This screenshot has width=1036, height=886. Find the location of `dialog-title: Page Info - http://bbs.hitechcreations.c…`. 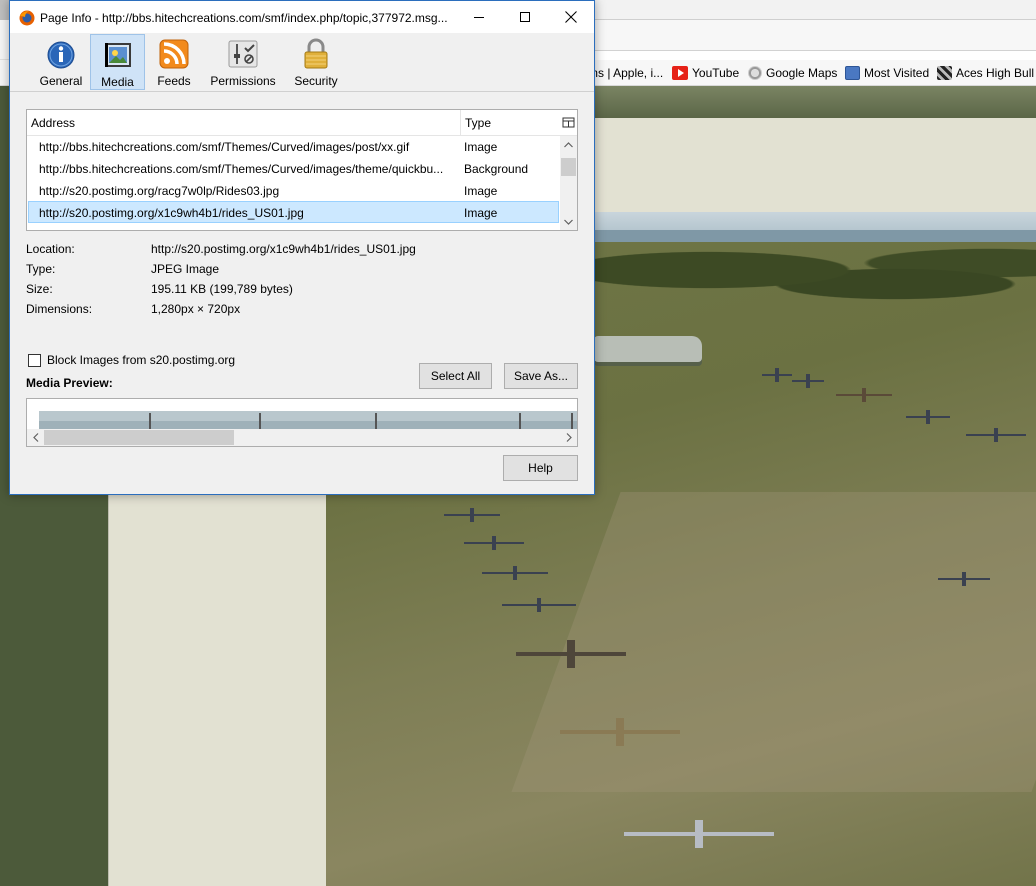

dialog-title: Page Info - http://bbs.hitechcreations.c… is located at coordinates (244, 18).